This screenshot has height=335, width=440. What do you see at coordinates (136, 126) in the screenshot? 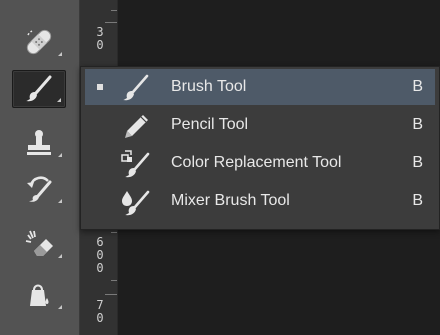
I see `pencil-icon` at bounding box center [136, 126].